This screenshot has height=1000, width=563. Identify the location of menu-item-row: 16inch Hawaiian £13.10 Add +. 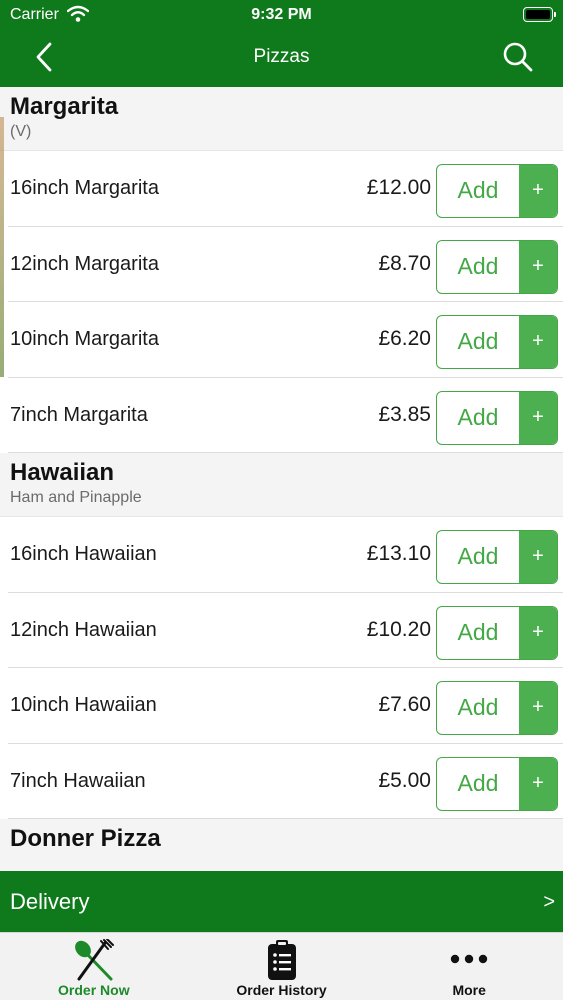
(285, 555).